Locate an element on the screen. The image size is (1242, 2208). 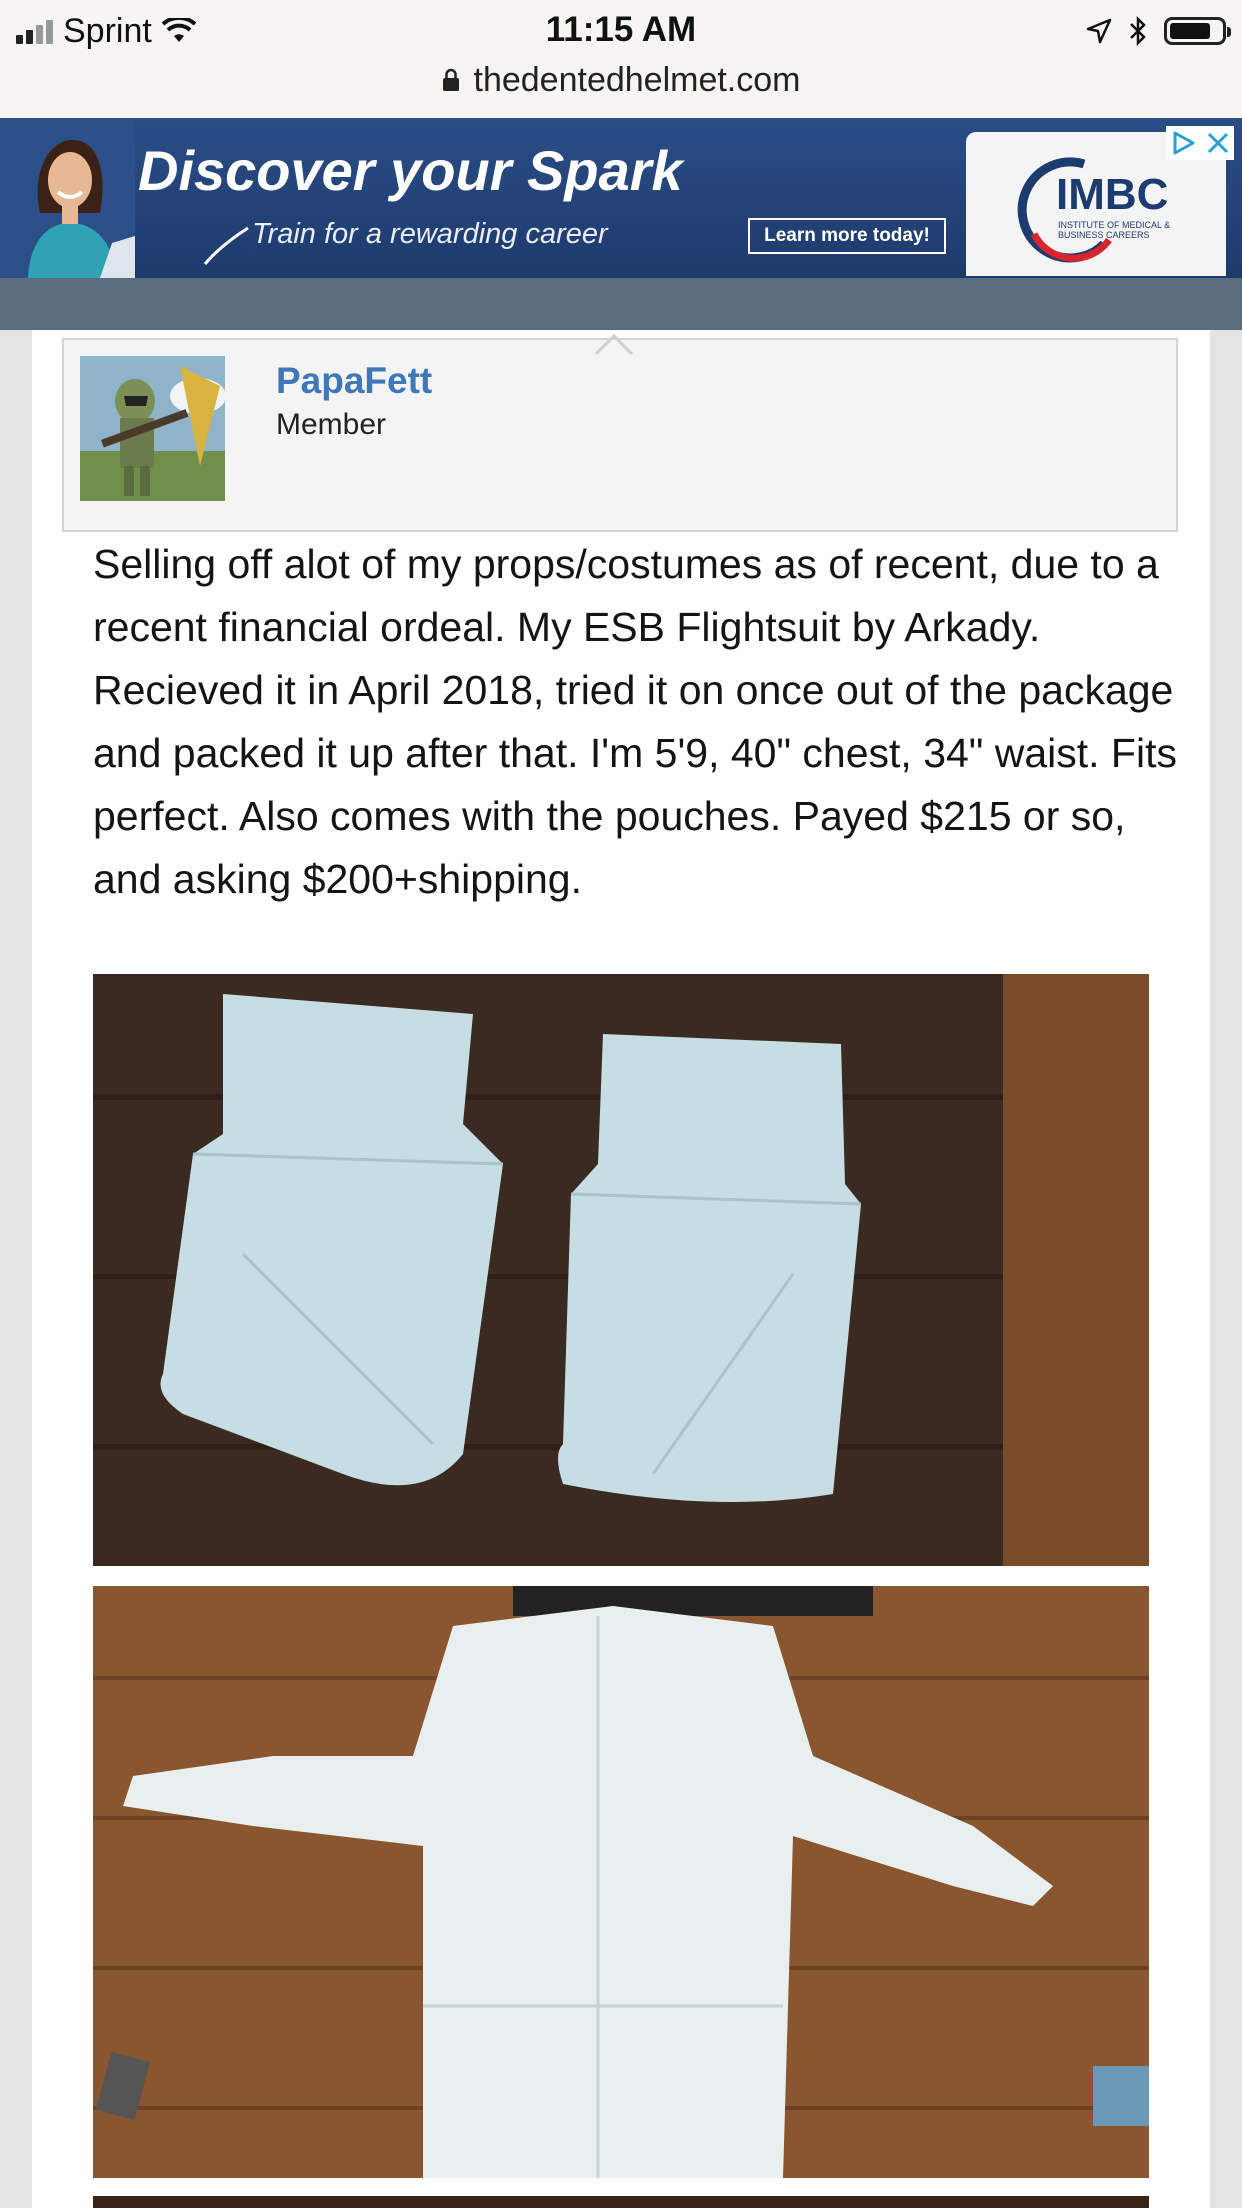
post-user-title: Member is located at coordinates (331, 424).